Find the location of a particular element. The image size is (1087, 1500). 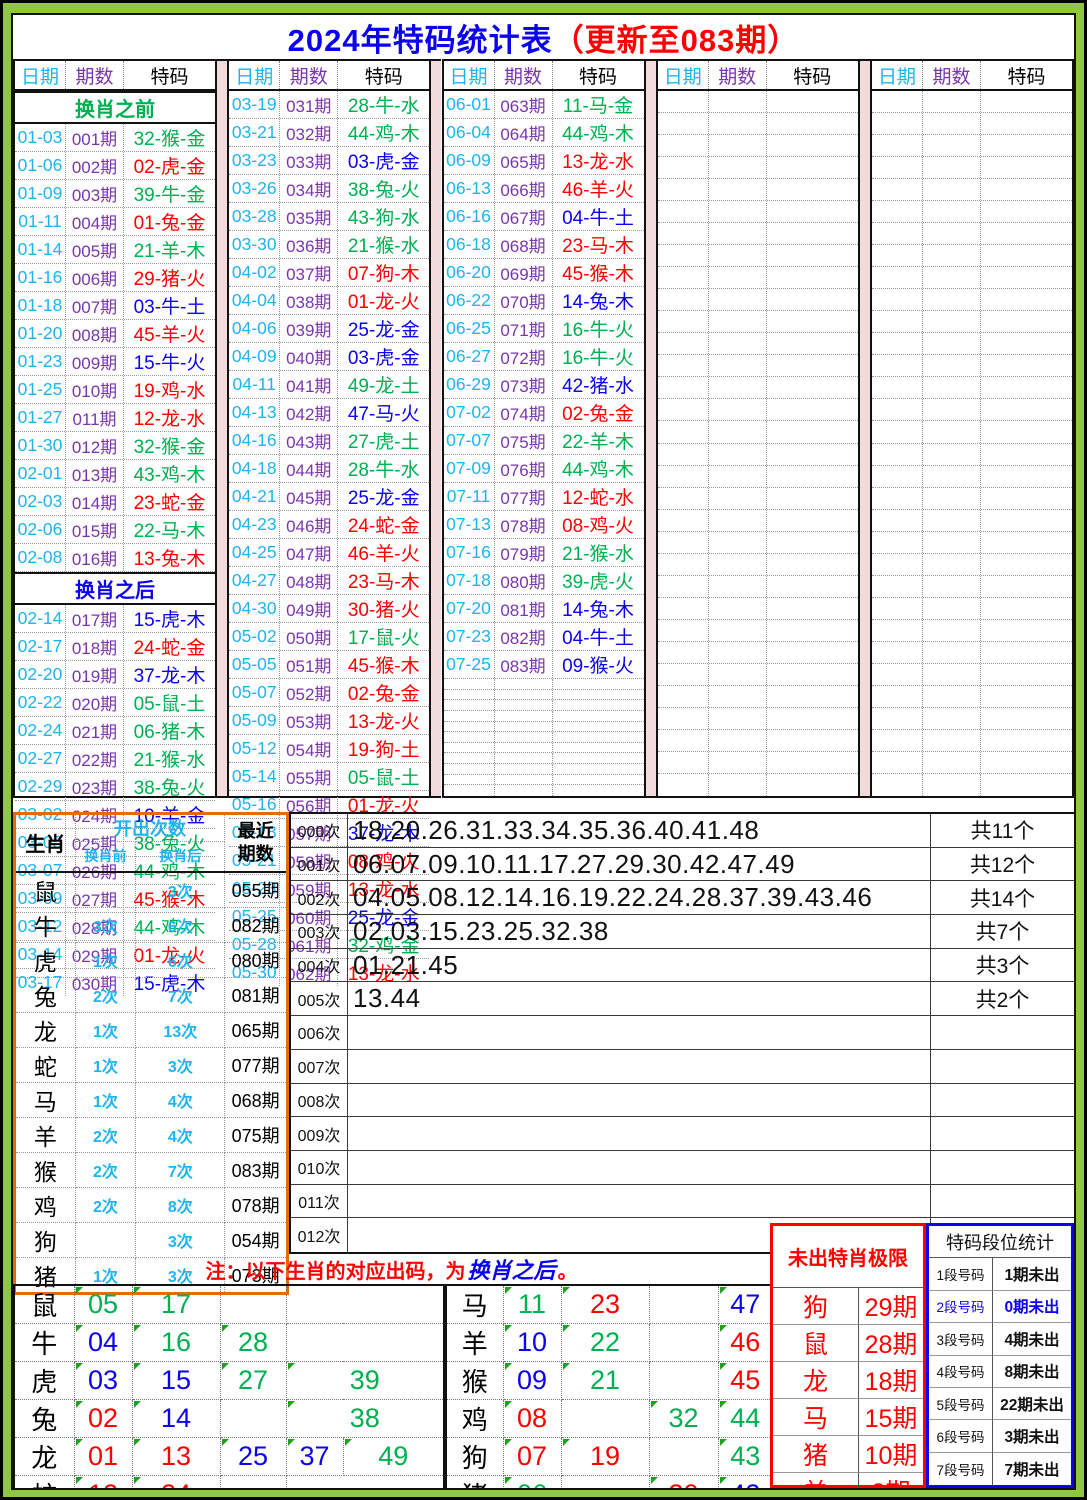

results-header-code: 特码 is located at coordinates (169, 77).